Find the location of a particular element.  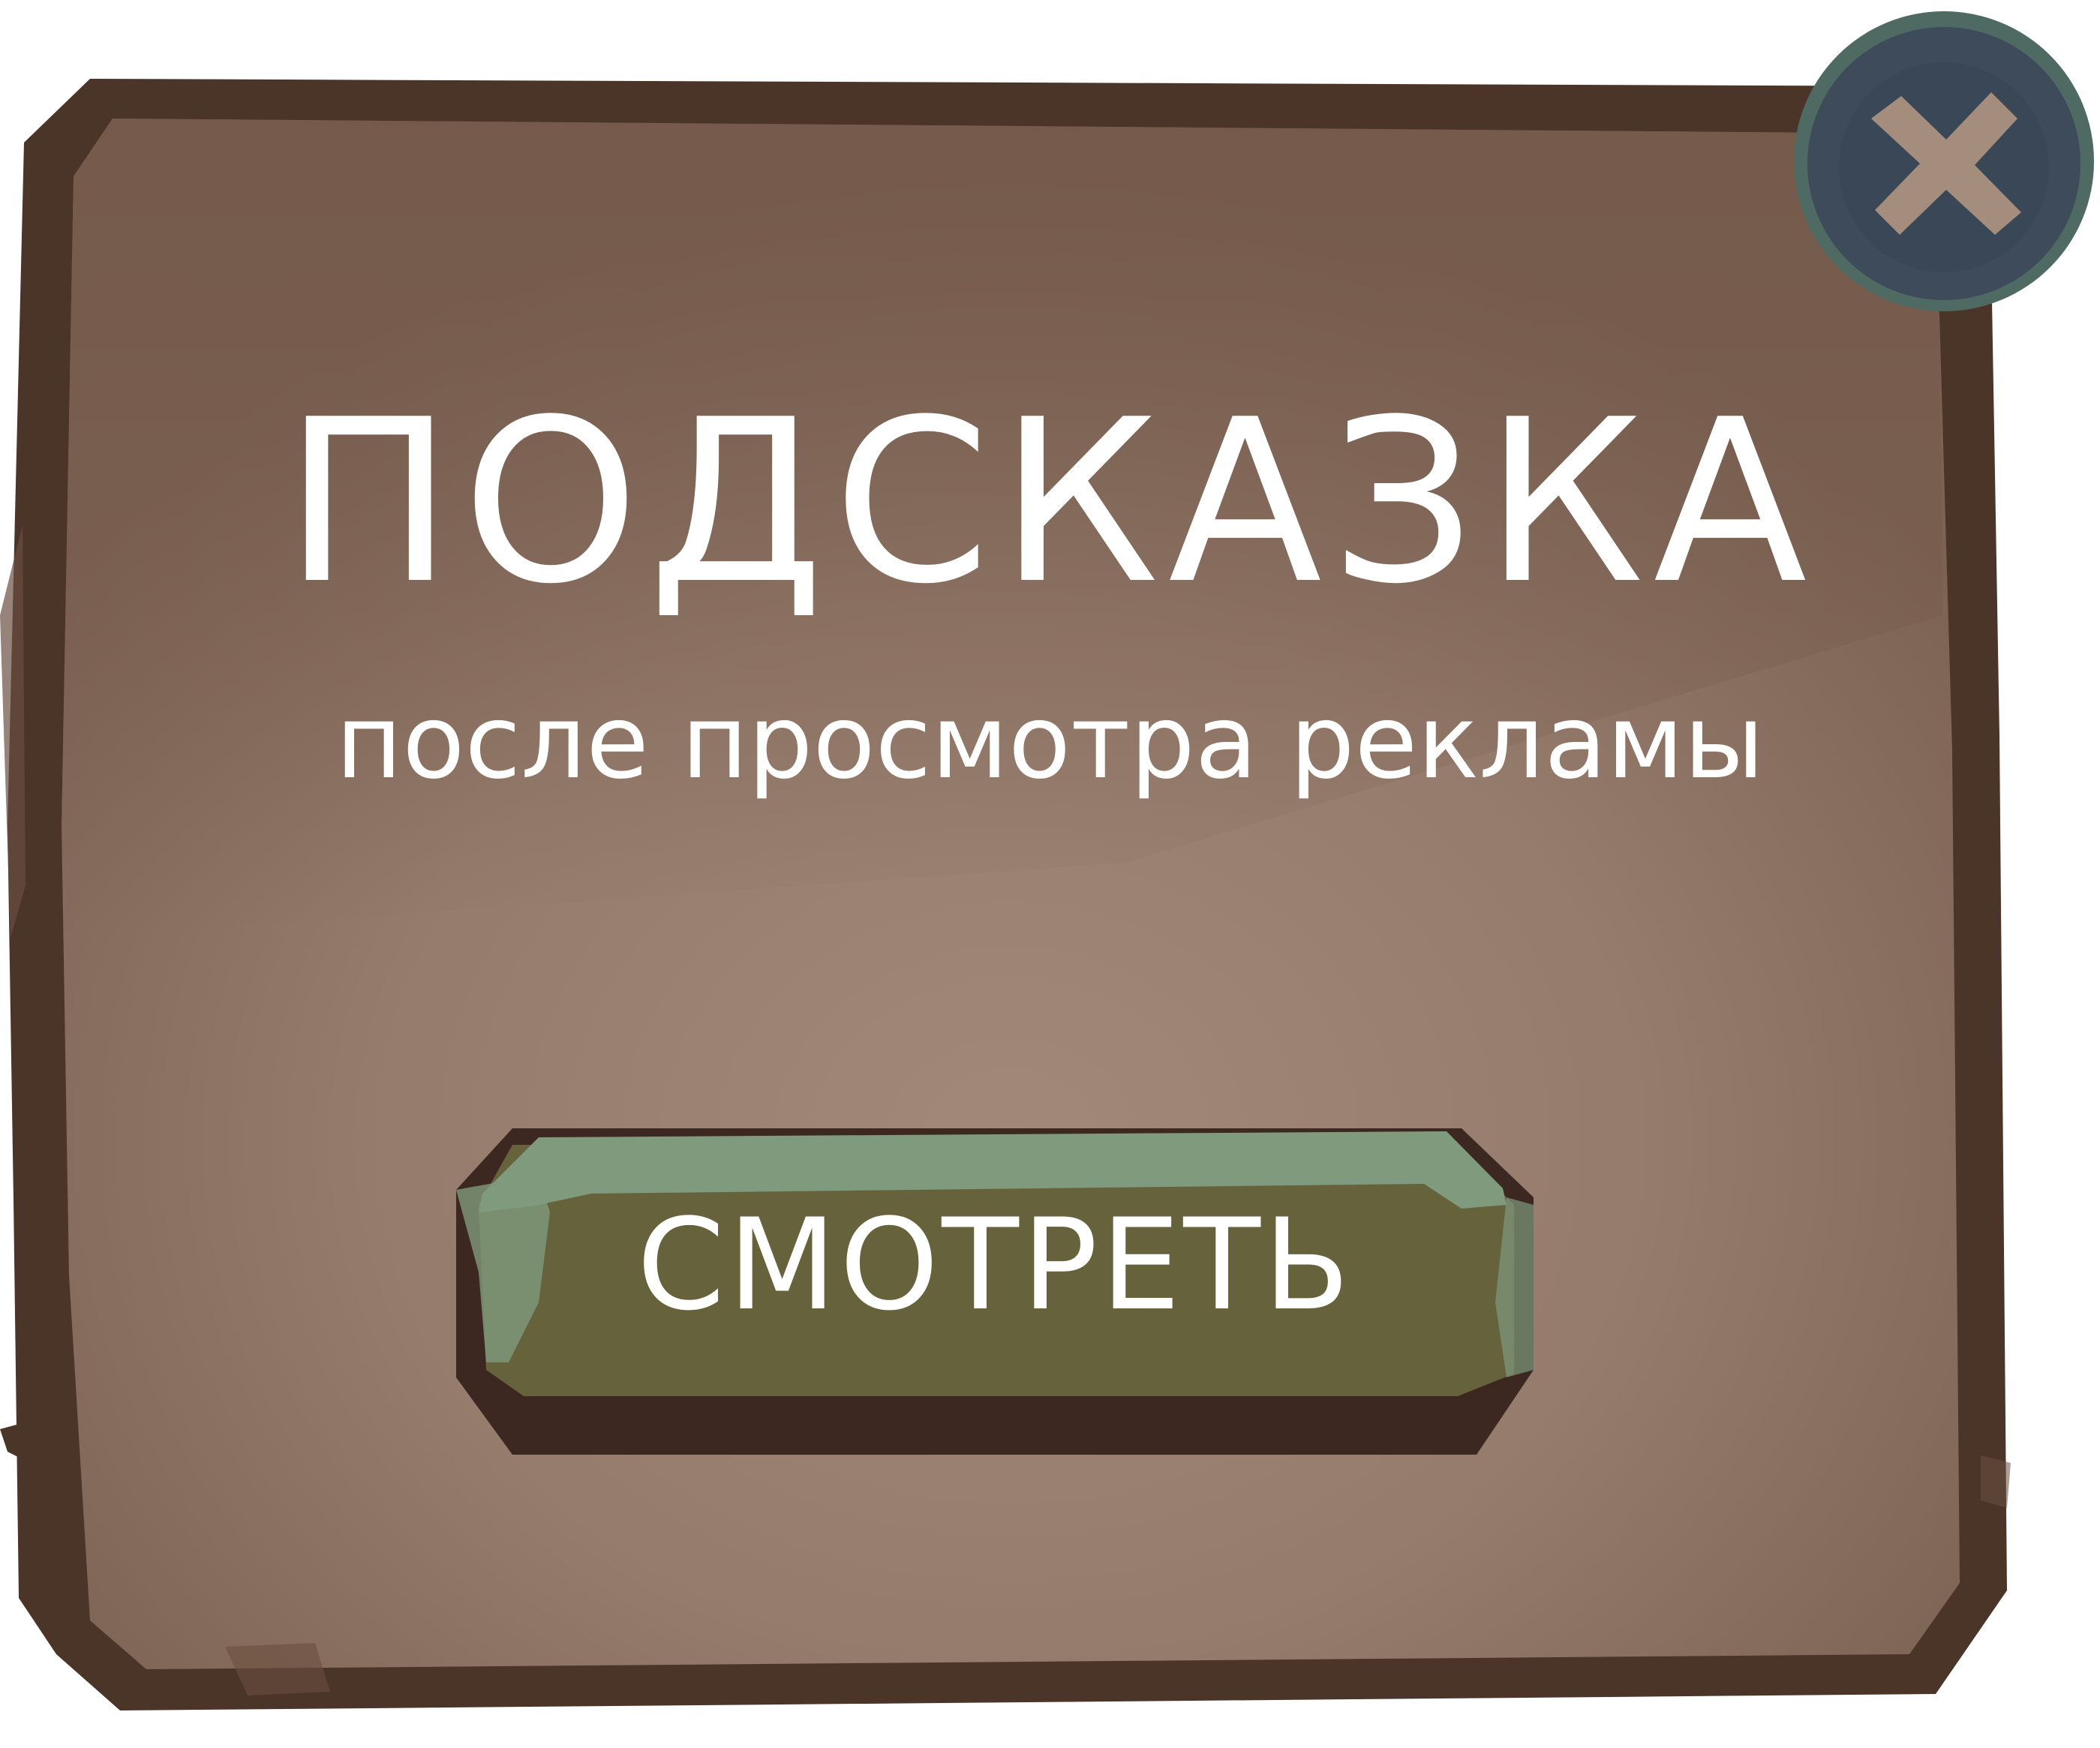

close-icon is located at coordinates (1944, 161).